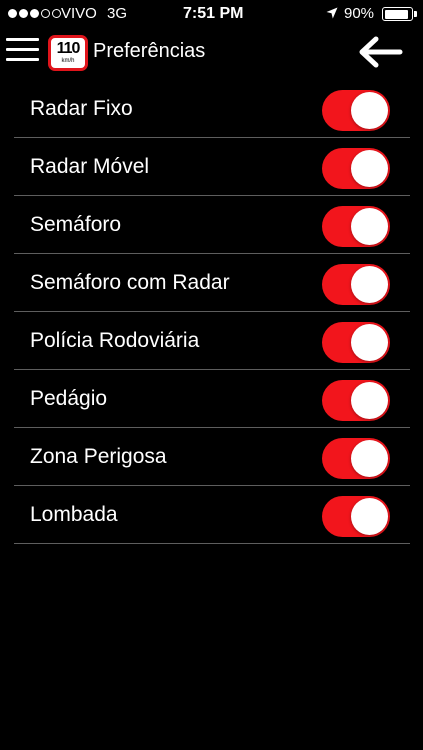 The image size is (423, 750). I want to click on carrier-name: VIVO, so click(79, 13).